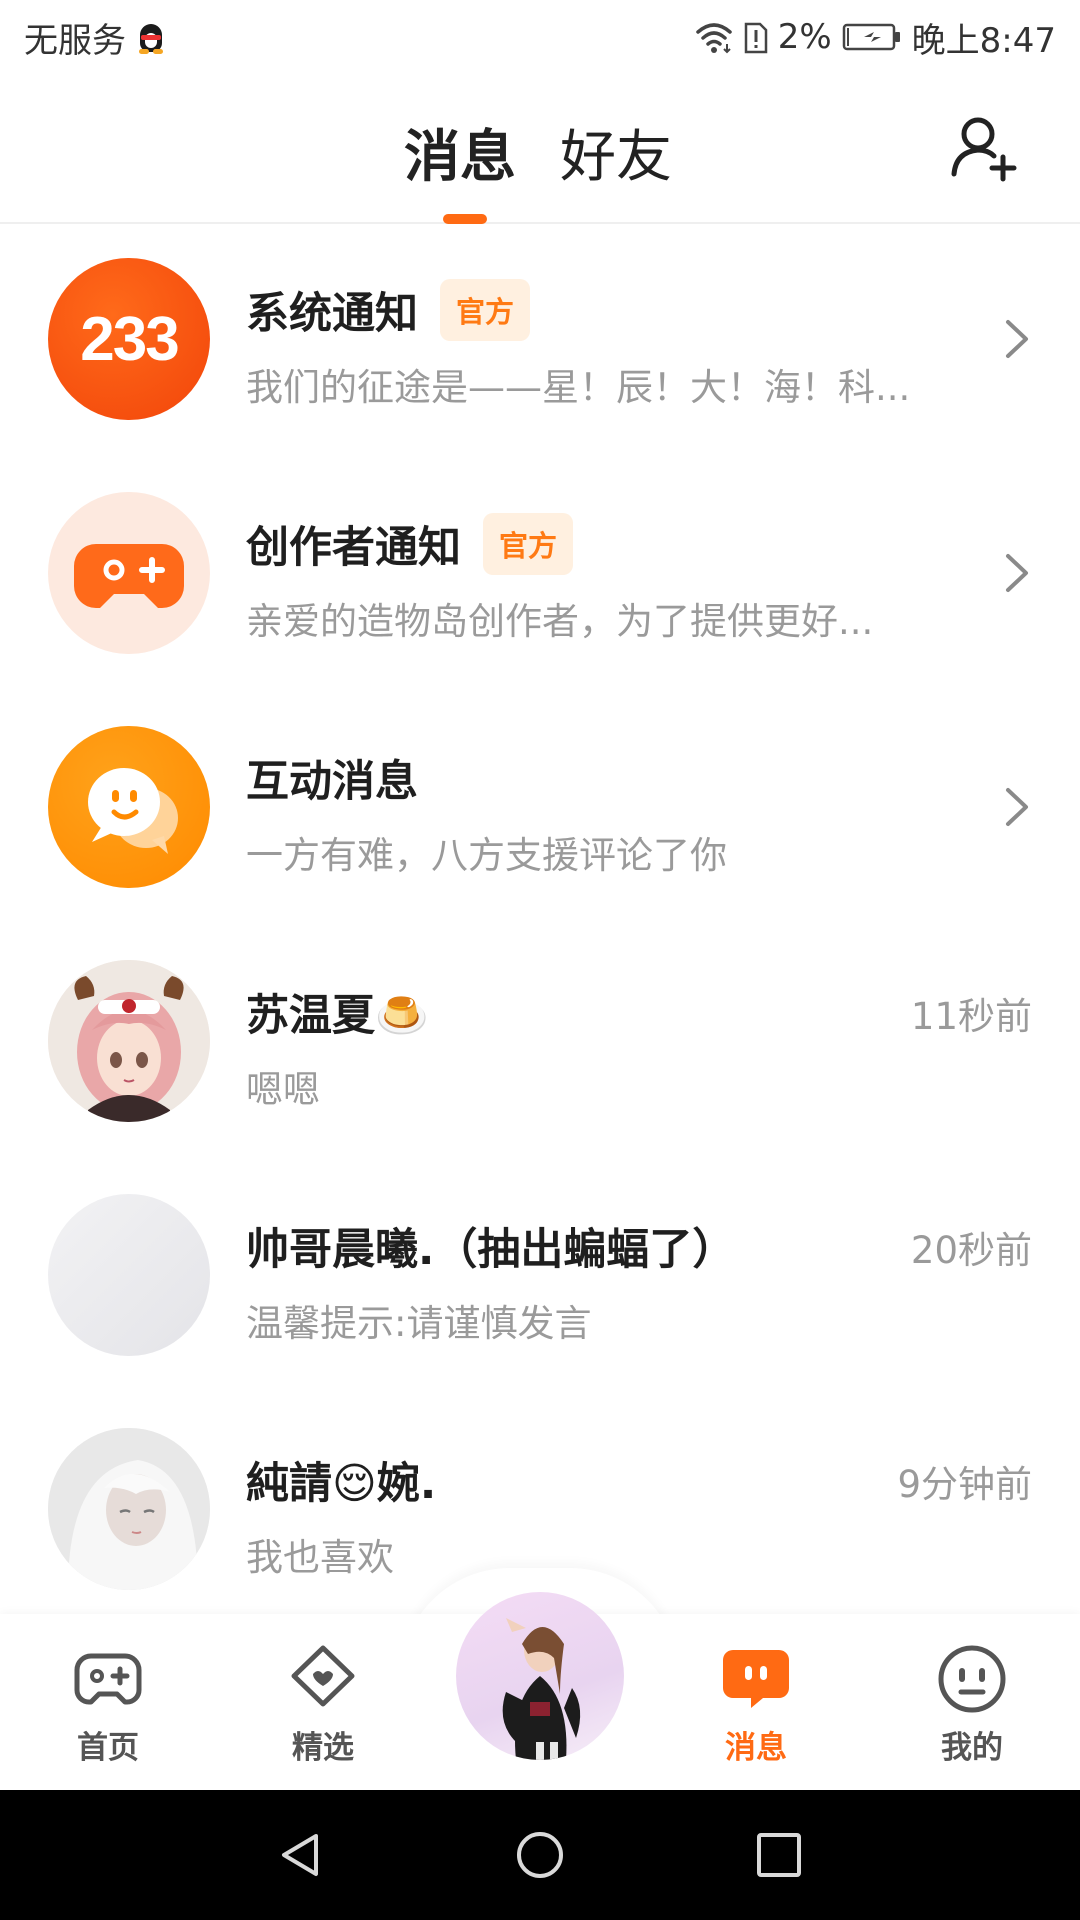 This screenshot has height=1920, width=1080. I want to click on tab-messages: 消息, so click(460, 152).